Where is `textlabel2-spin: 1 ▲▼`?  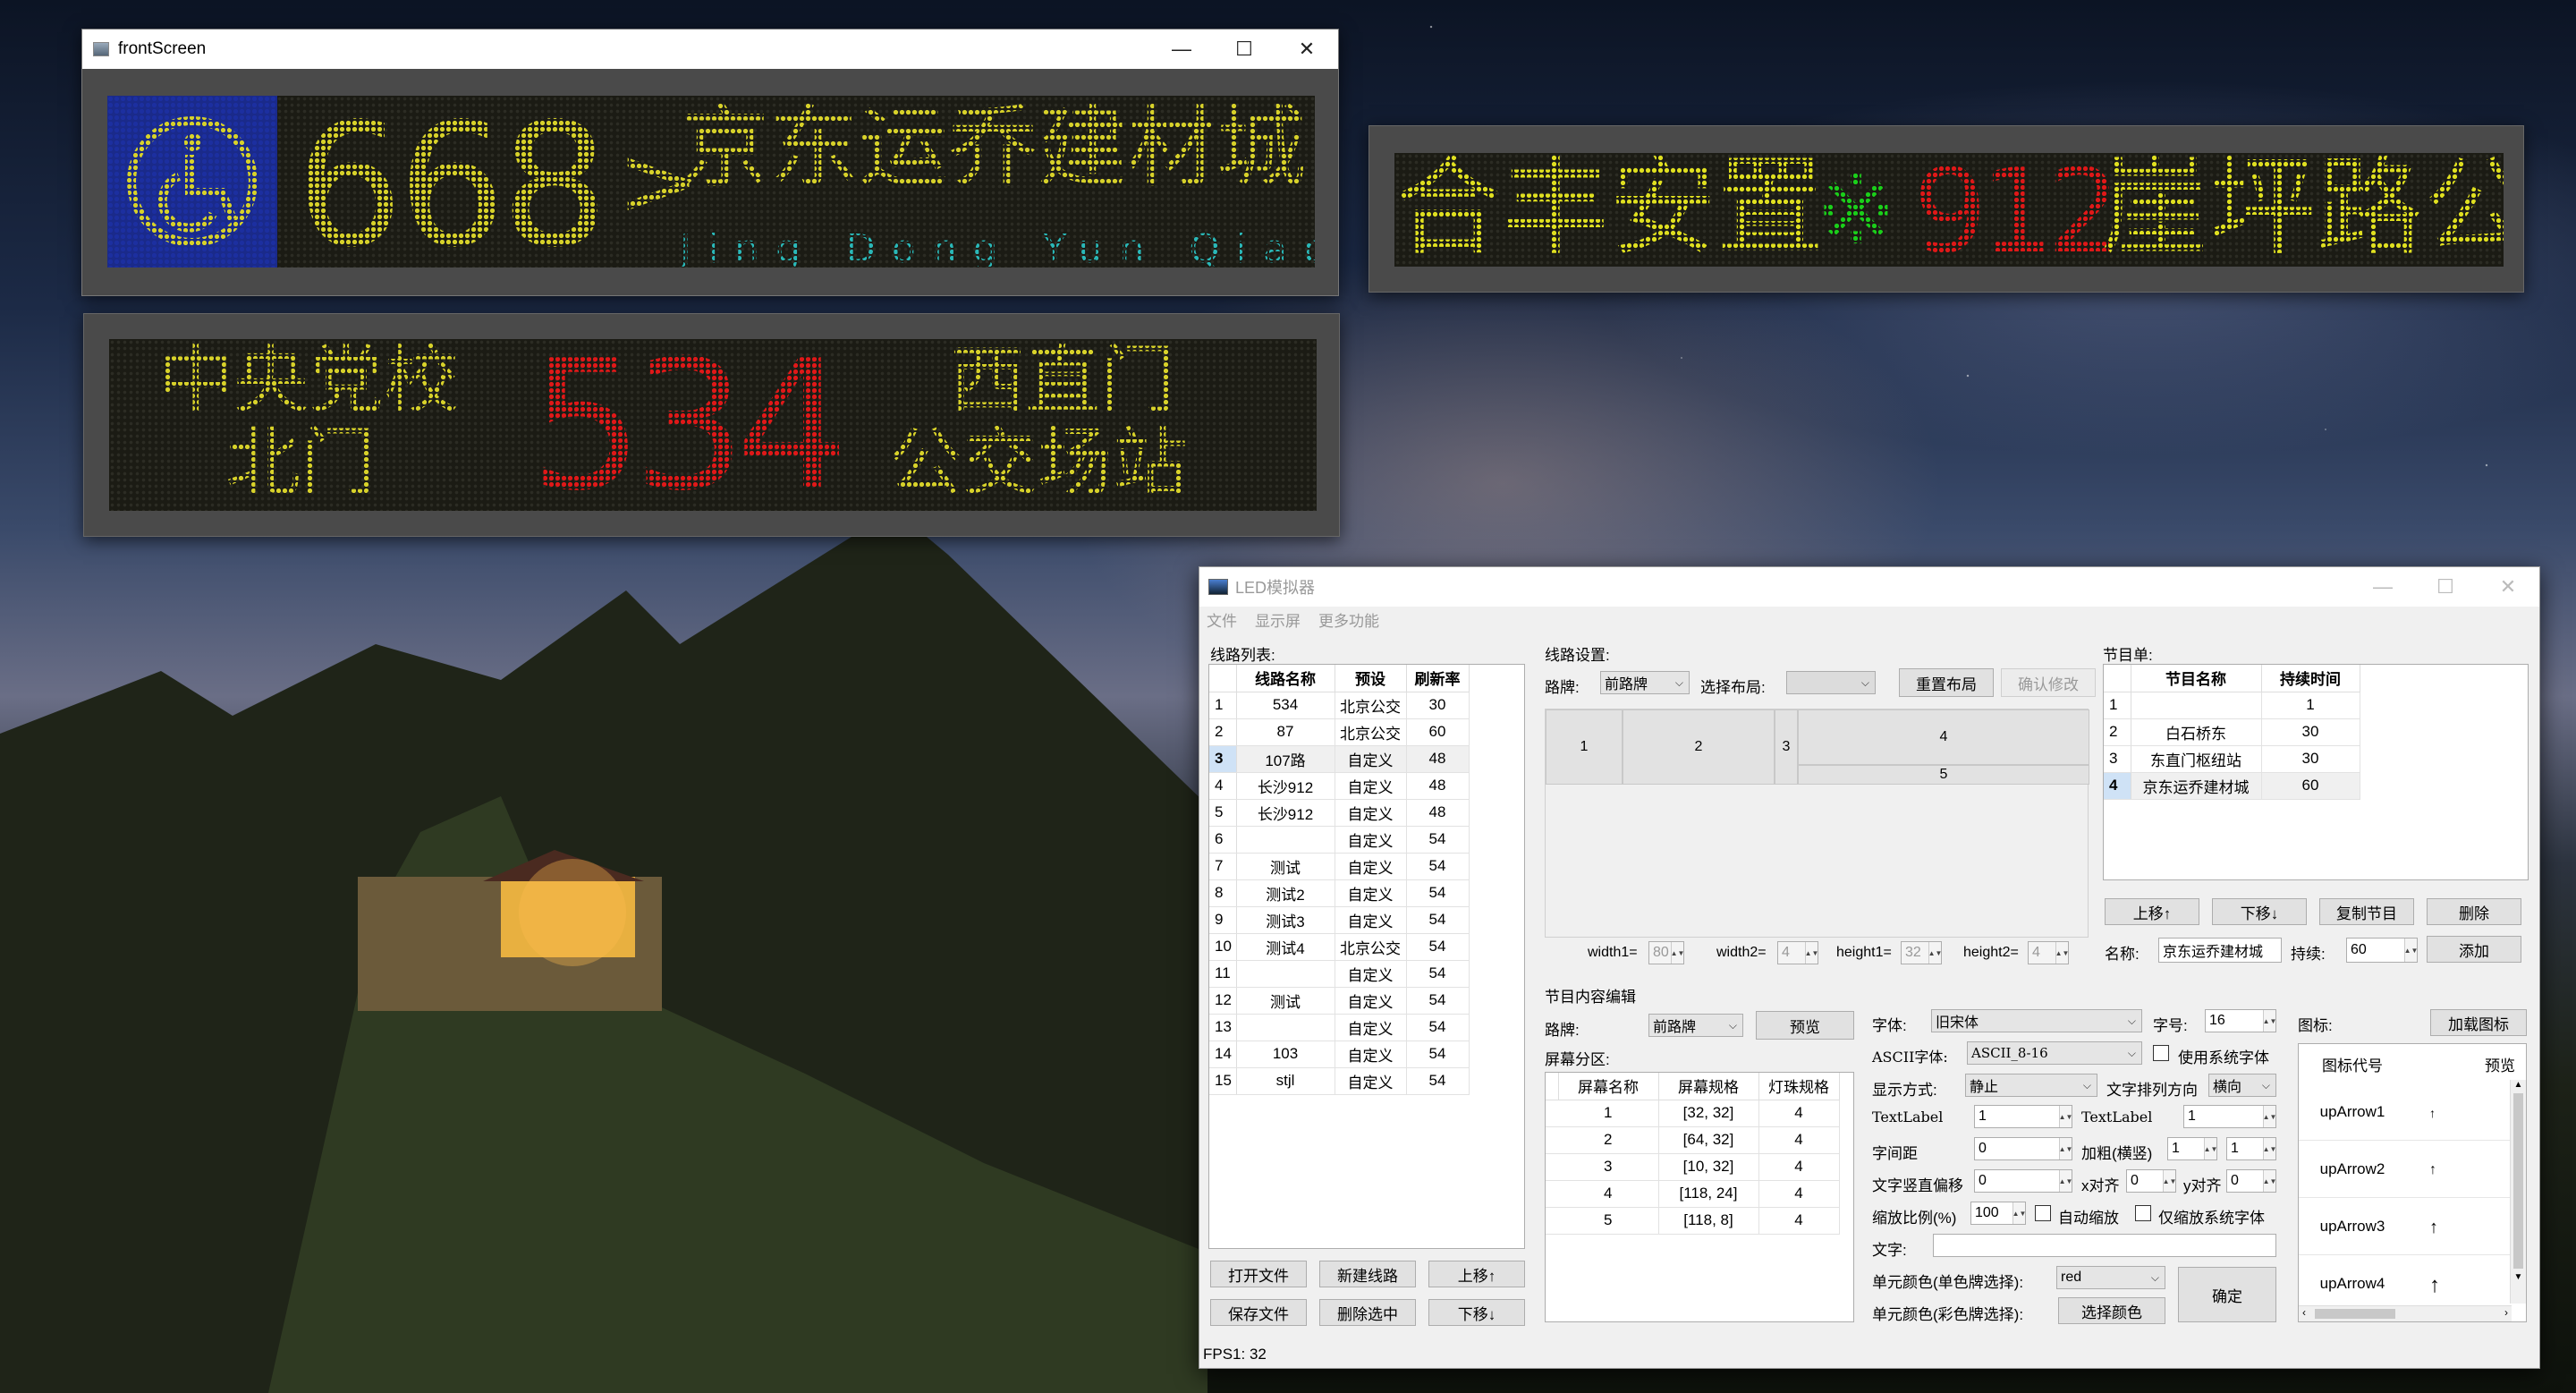 textlabel2-spin: 1 ▲▼ is located at coordinates (2229, 1116).